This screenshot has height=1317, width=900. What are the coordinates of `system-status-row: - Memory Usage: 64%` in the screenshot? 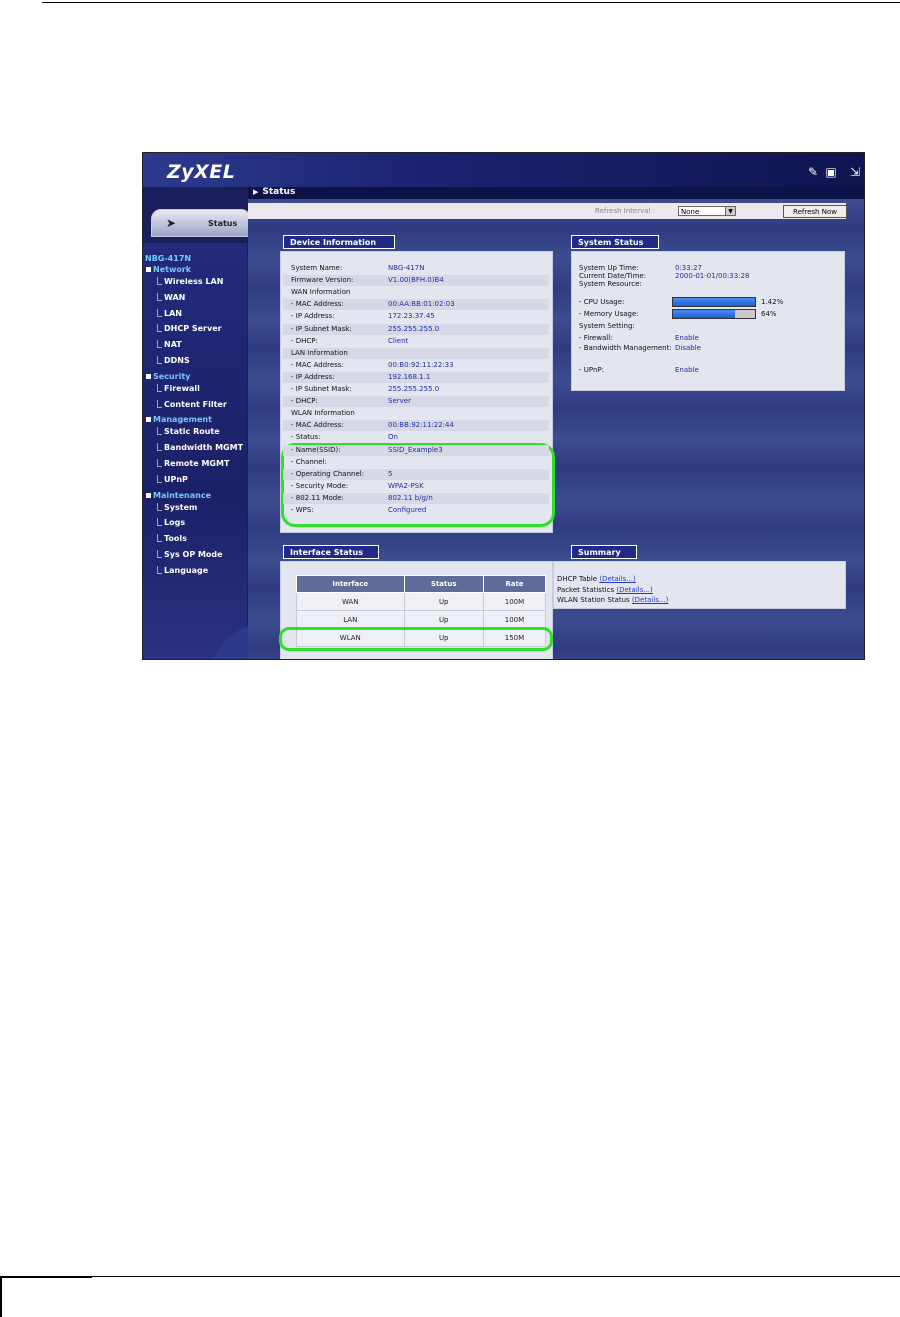 It's located at (709, 314).